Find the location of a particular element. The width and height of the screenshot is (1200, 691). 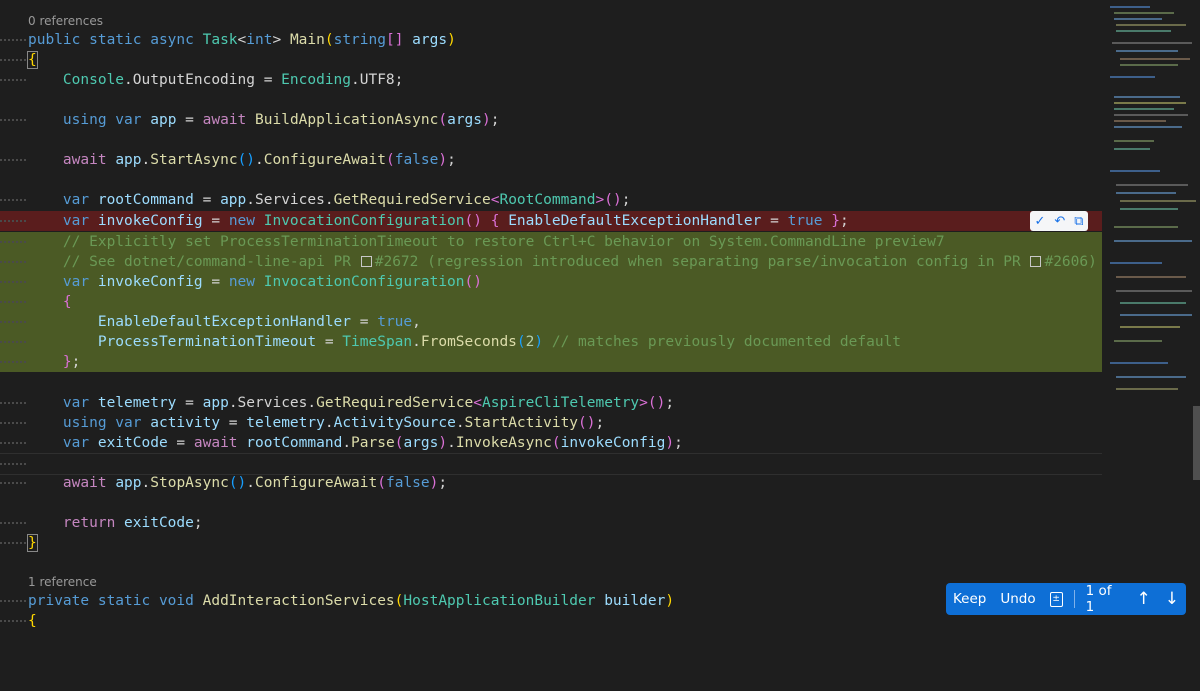

inline-change-actions: ✓ ↶ ⧉ is located at coordinates (1059, 221).